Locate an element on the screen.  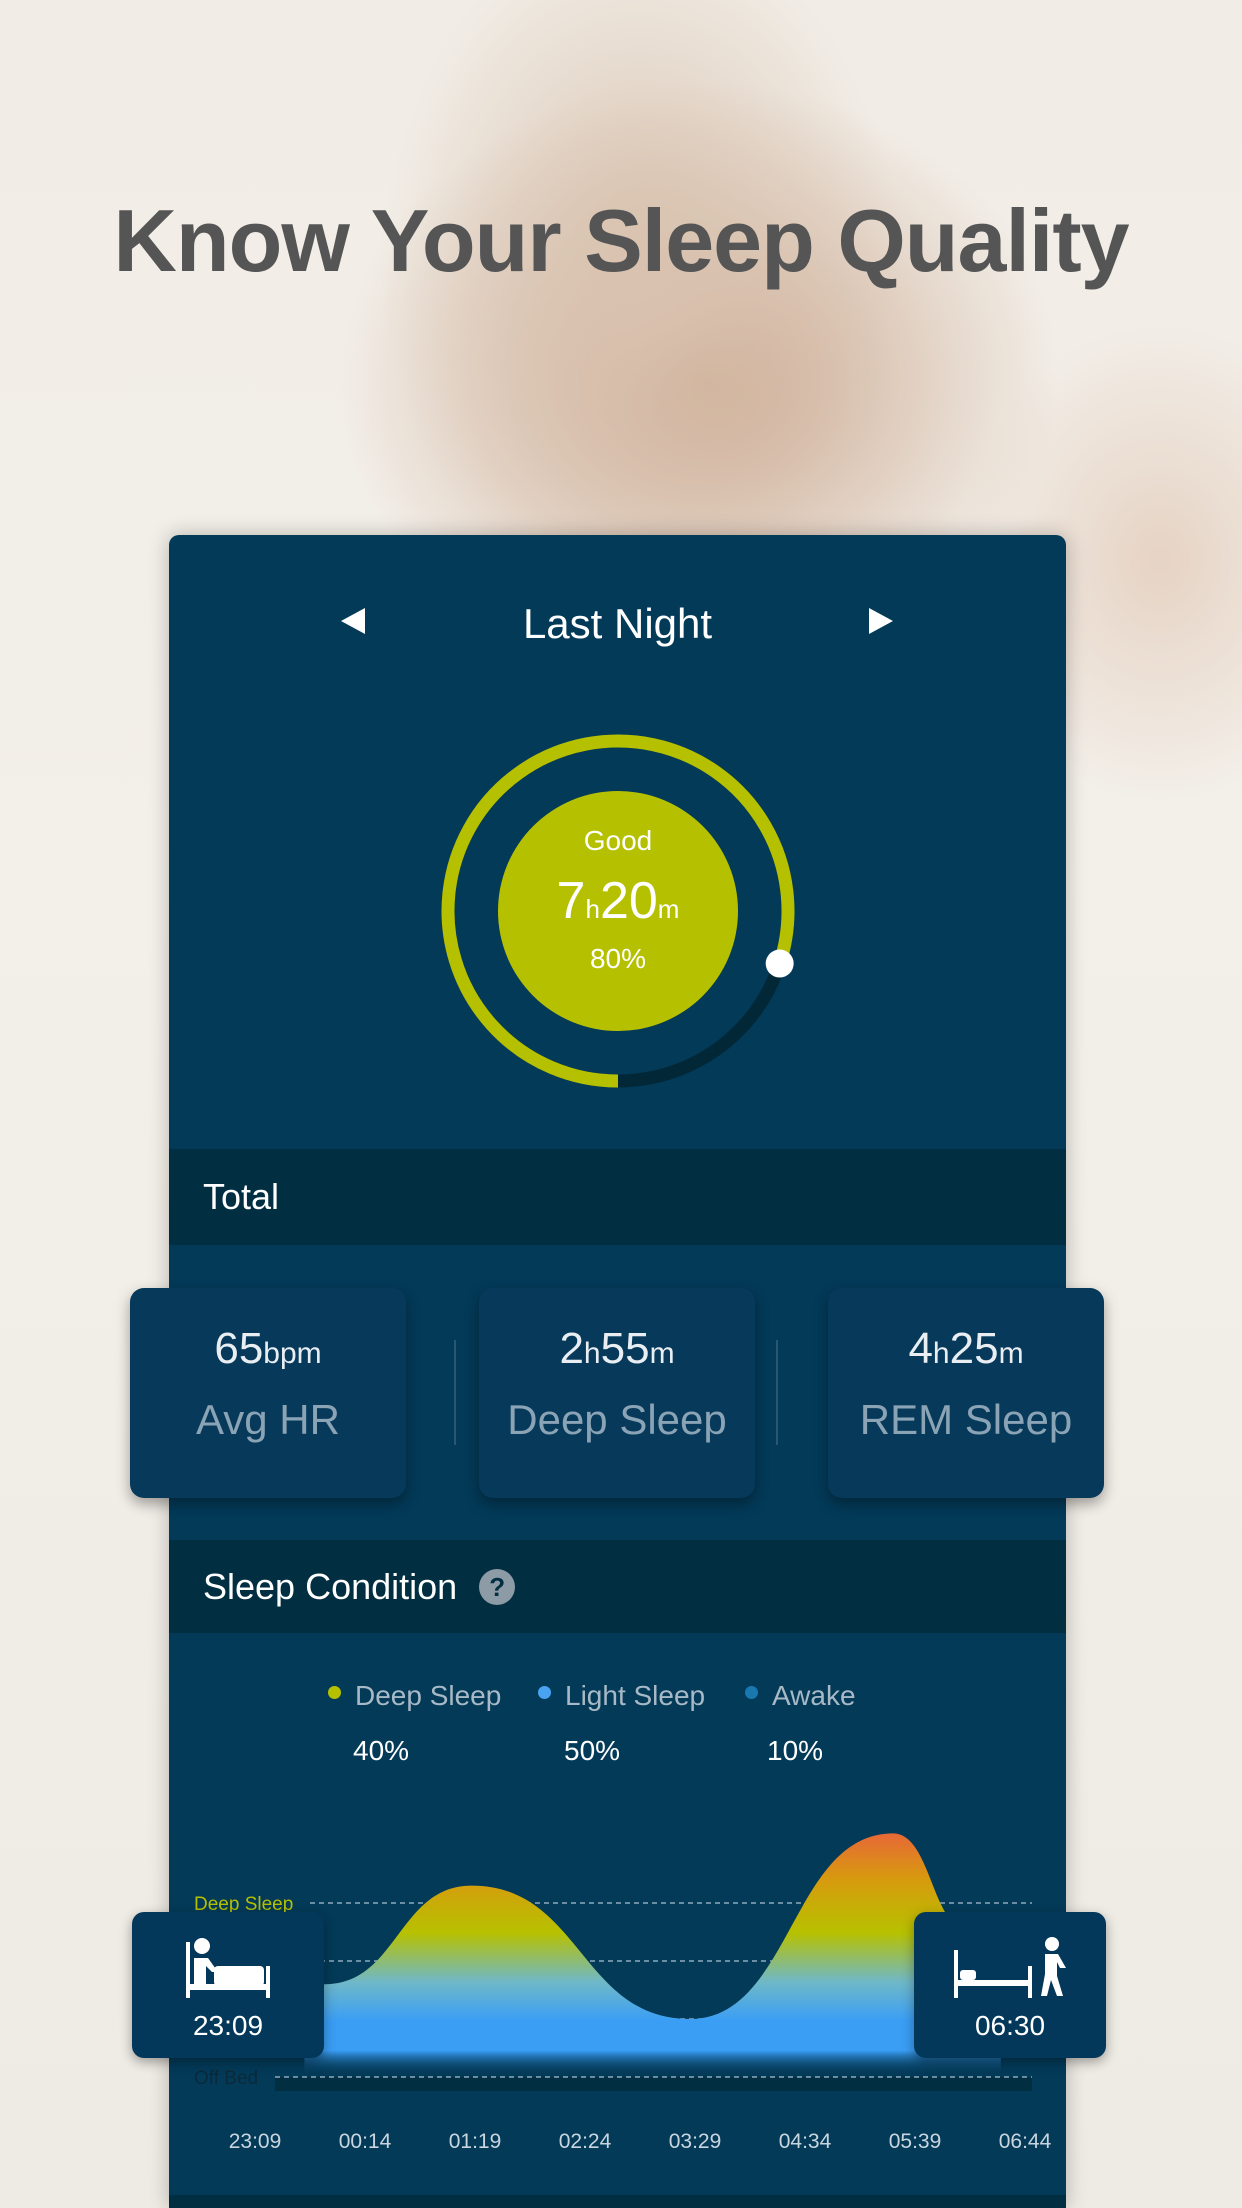
x-tick-label: 04:34 is located at coordinates (805, 2141).